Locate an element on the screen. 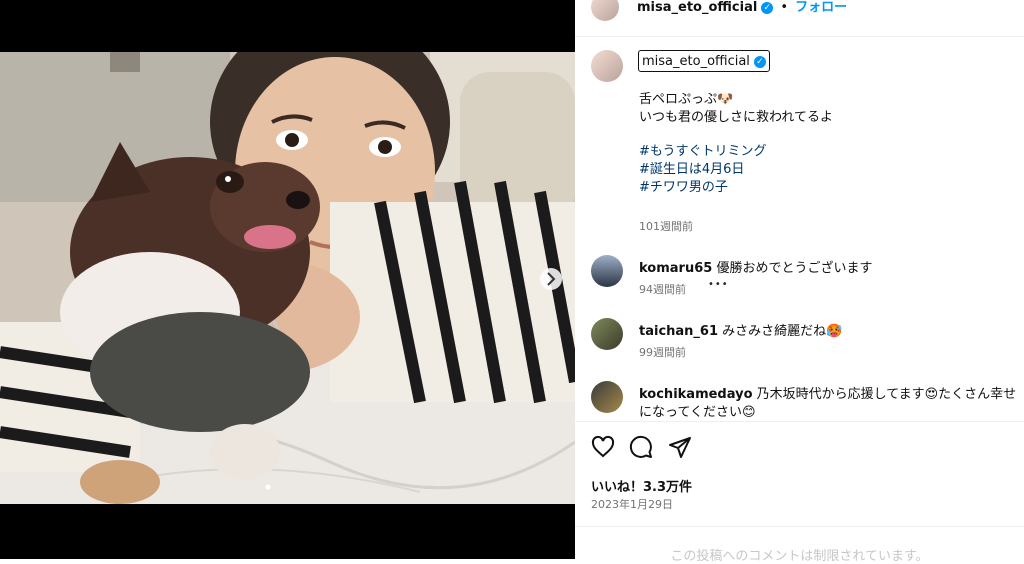 Image resolution: width=1024 pixels, height=564 pixels. caption-avatar is located at coordinates (607, 66).